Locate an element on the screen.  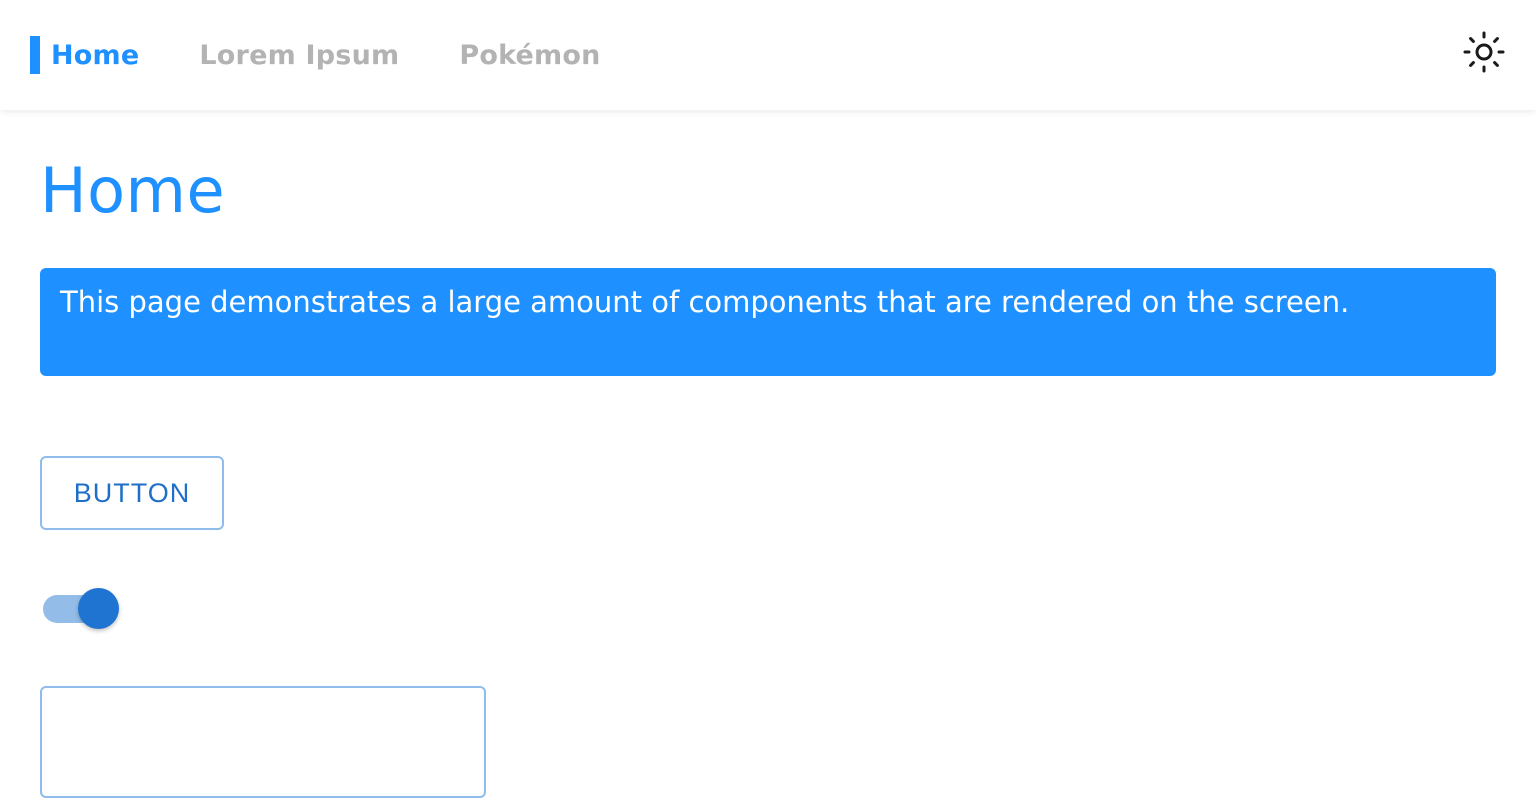
nav-link-pokemon: Pokémon is located at coordinates (529, 55).